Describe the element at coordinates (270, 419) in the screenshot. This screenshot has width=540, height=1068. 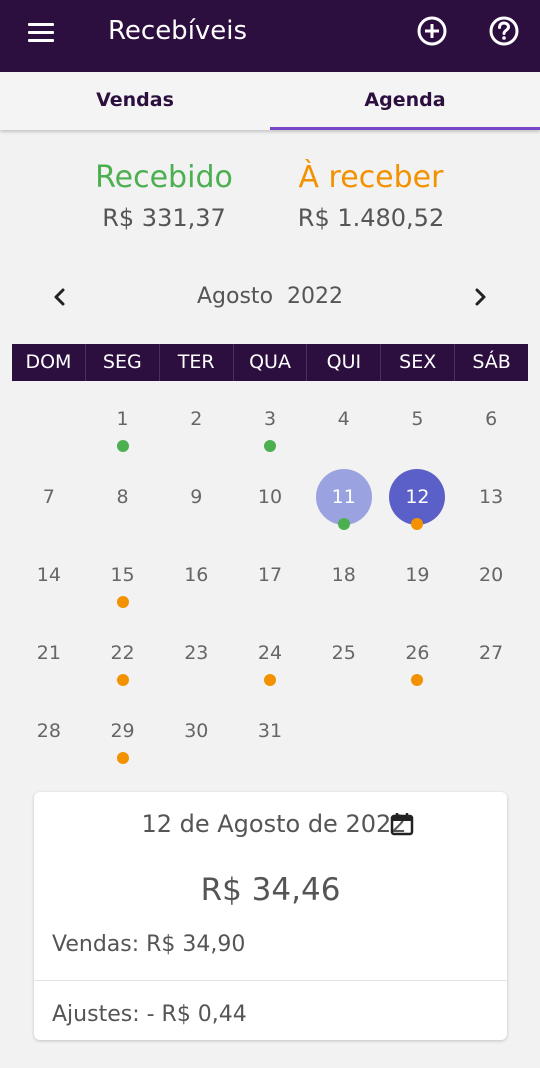
I see `calendar-day: 3` at that location.